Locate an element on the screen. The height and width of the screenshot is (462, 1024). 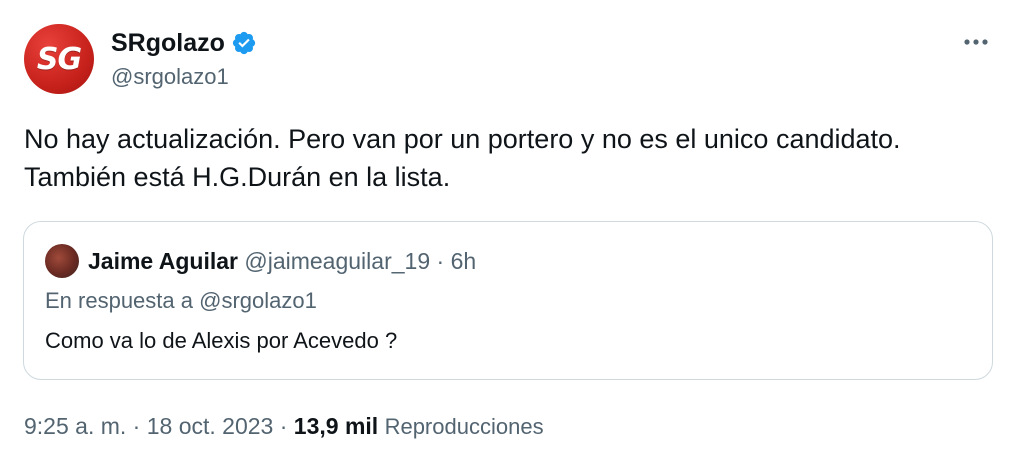
avatar-logo-text: SG is located at coordinates (59, 59).